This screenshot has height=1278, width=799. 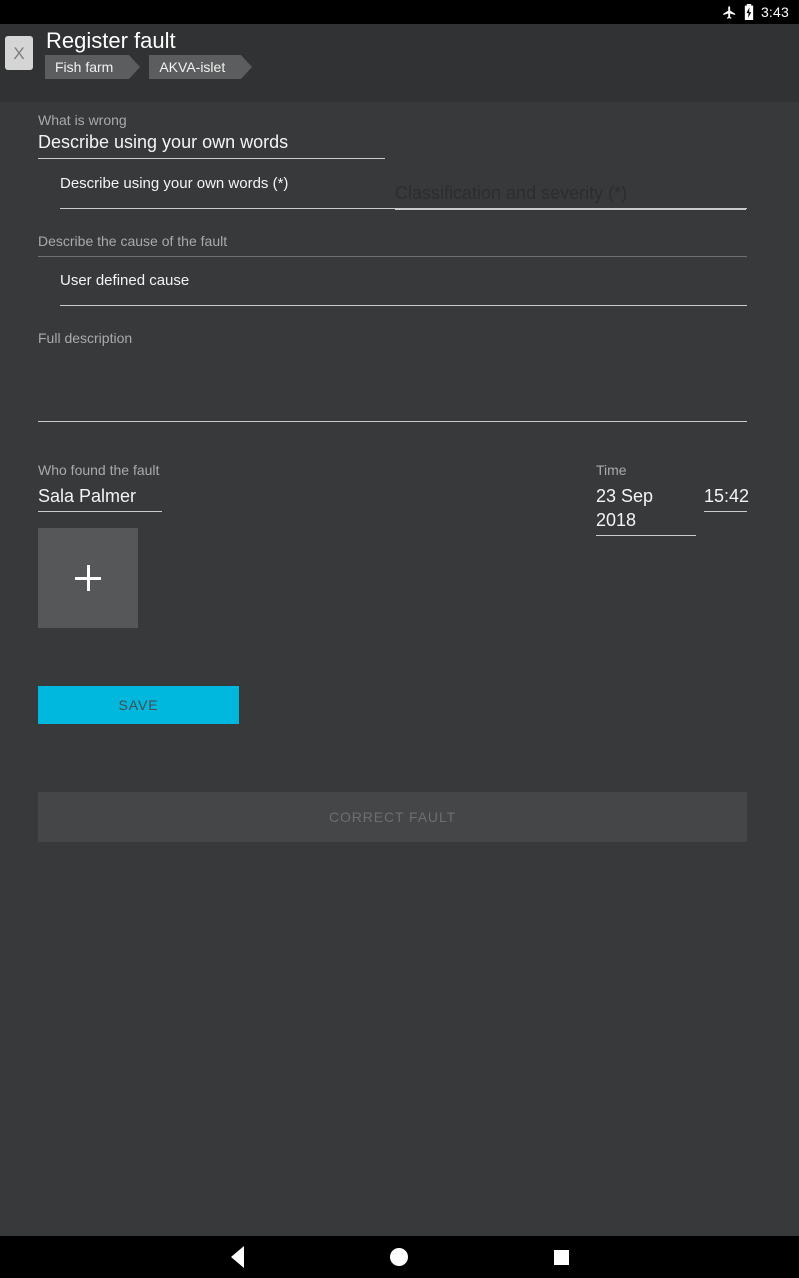 I want to click on nav-back-button, so click(x=237, y=1257).